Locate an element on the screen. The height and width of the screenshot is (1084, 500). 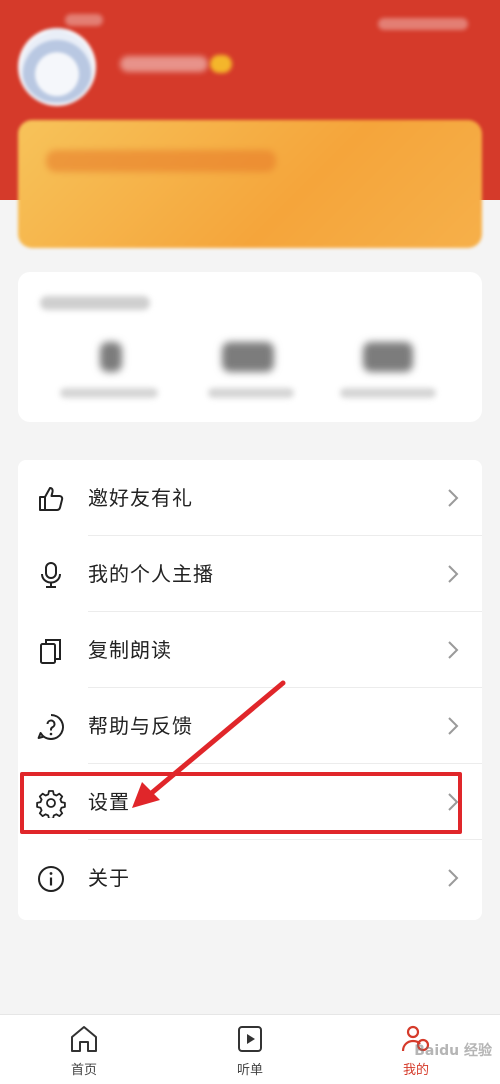
menu-item-label: 邀好友有礼 is located at coordinates (140, 498).